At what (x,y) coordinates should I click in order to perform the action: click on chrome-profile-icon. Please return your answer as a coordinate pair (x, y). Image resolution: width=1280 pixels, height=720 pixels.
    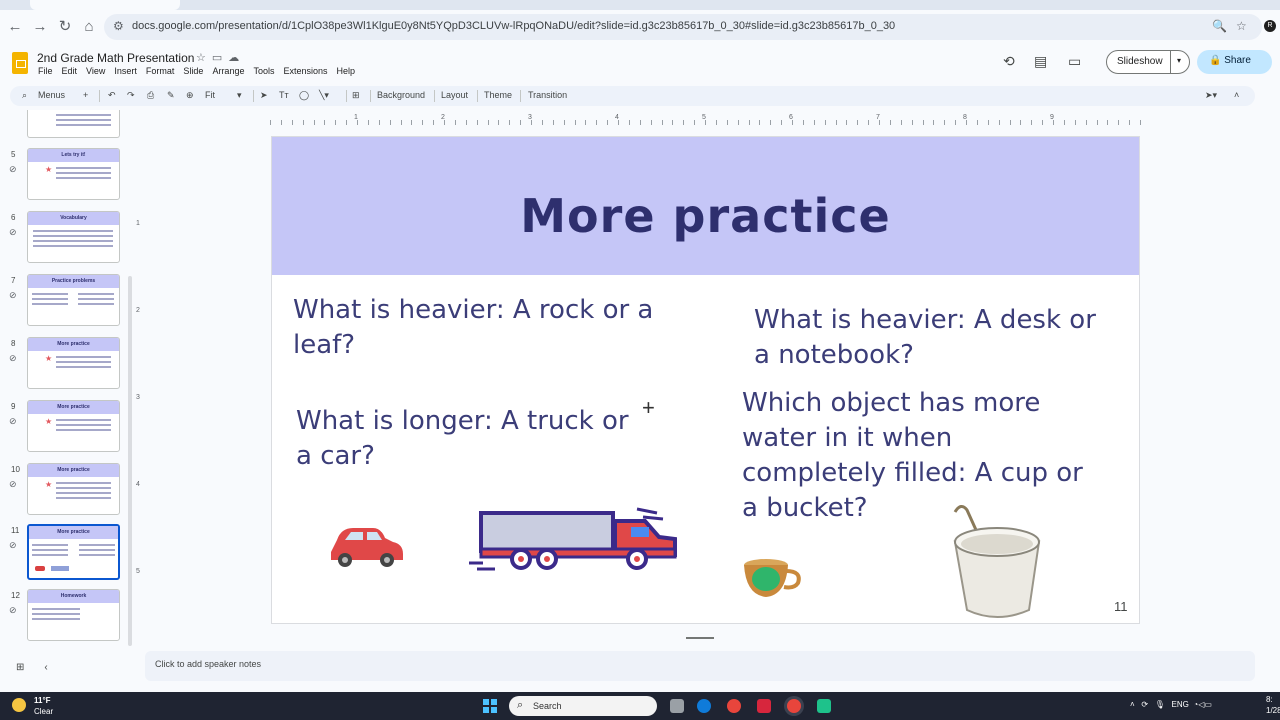
    Looking at the image, I should click on (794, 706).